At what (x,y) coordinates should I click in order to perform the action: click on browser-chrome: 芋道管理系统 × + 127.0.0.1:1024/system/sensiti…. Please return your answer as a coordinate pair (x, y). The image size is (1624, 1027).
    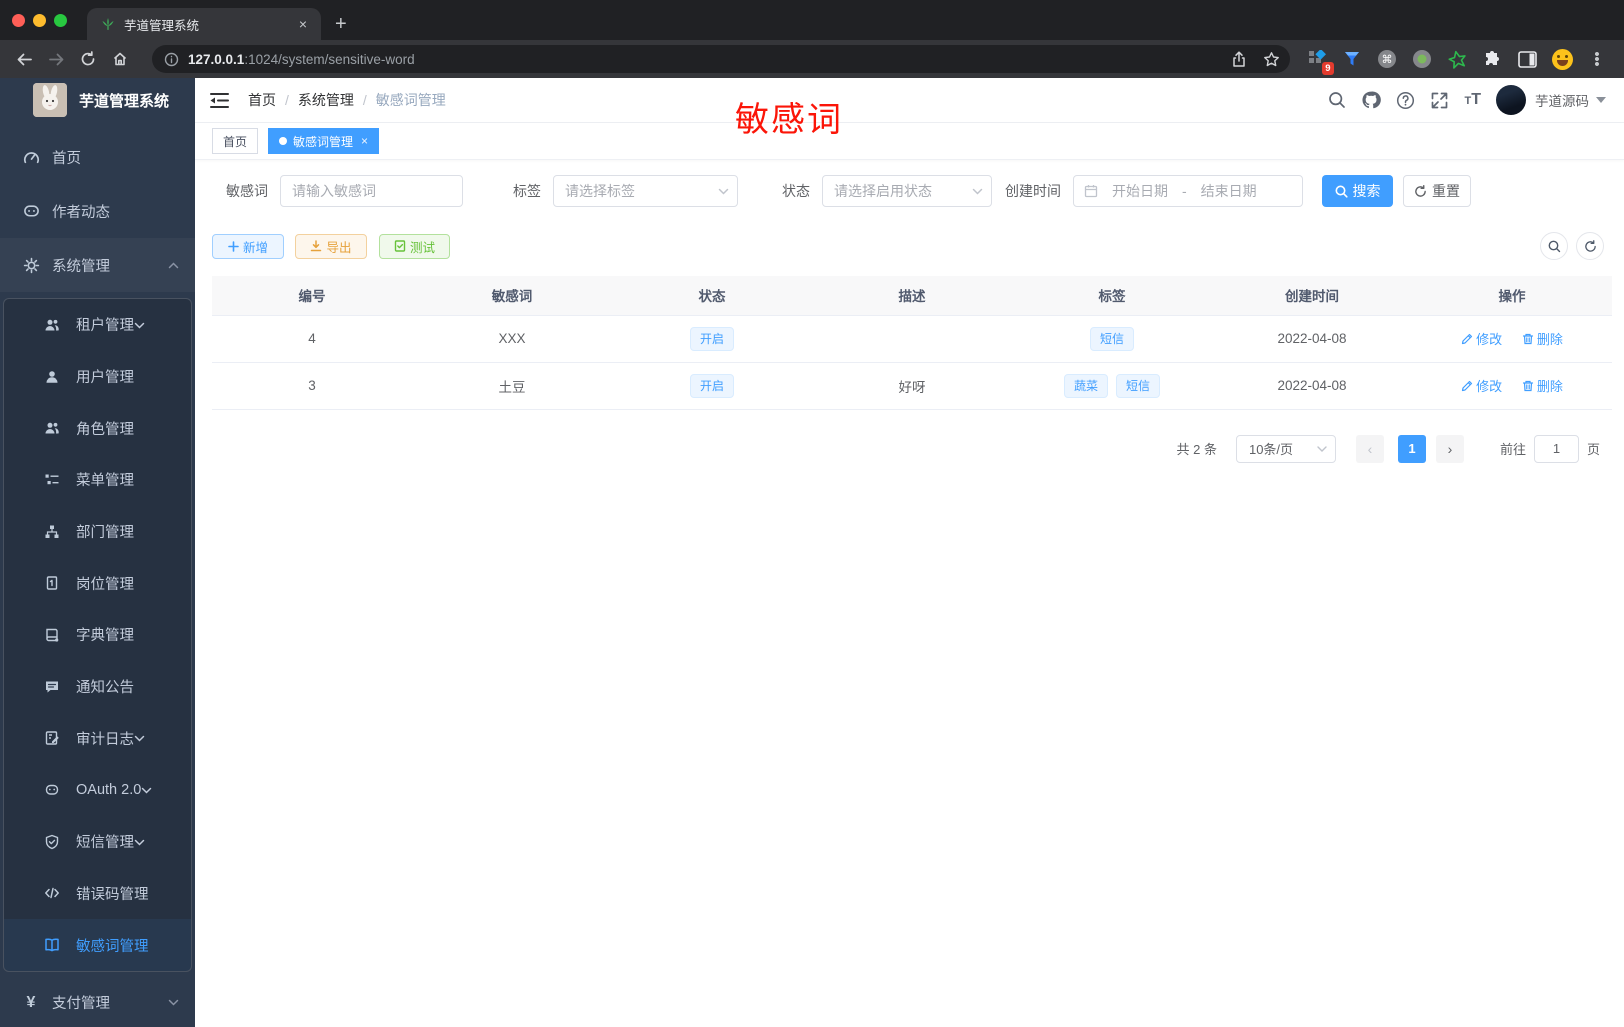
    Looking at the image, I should click on (812, 39).